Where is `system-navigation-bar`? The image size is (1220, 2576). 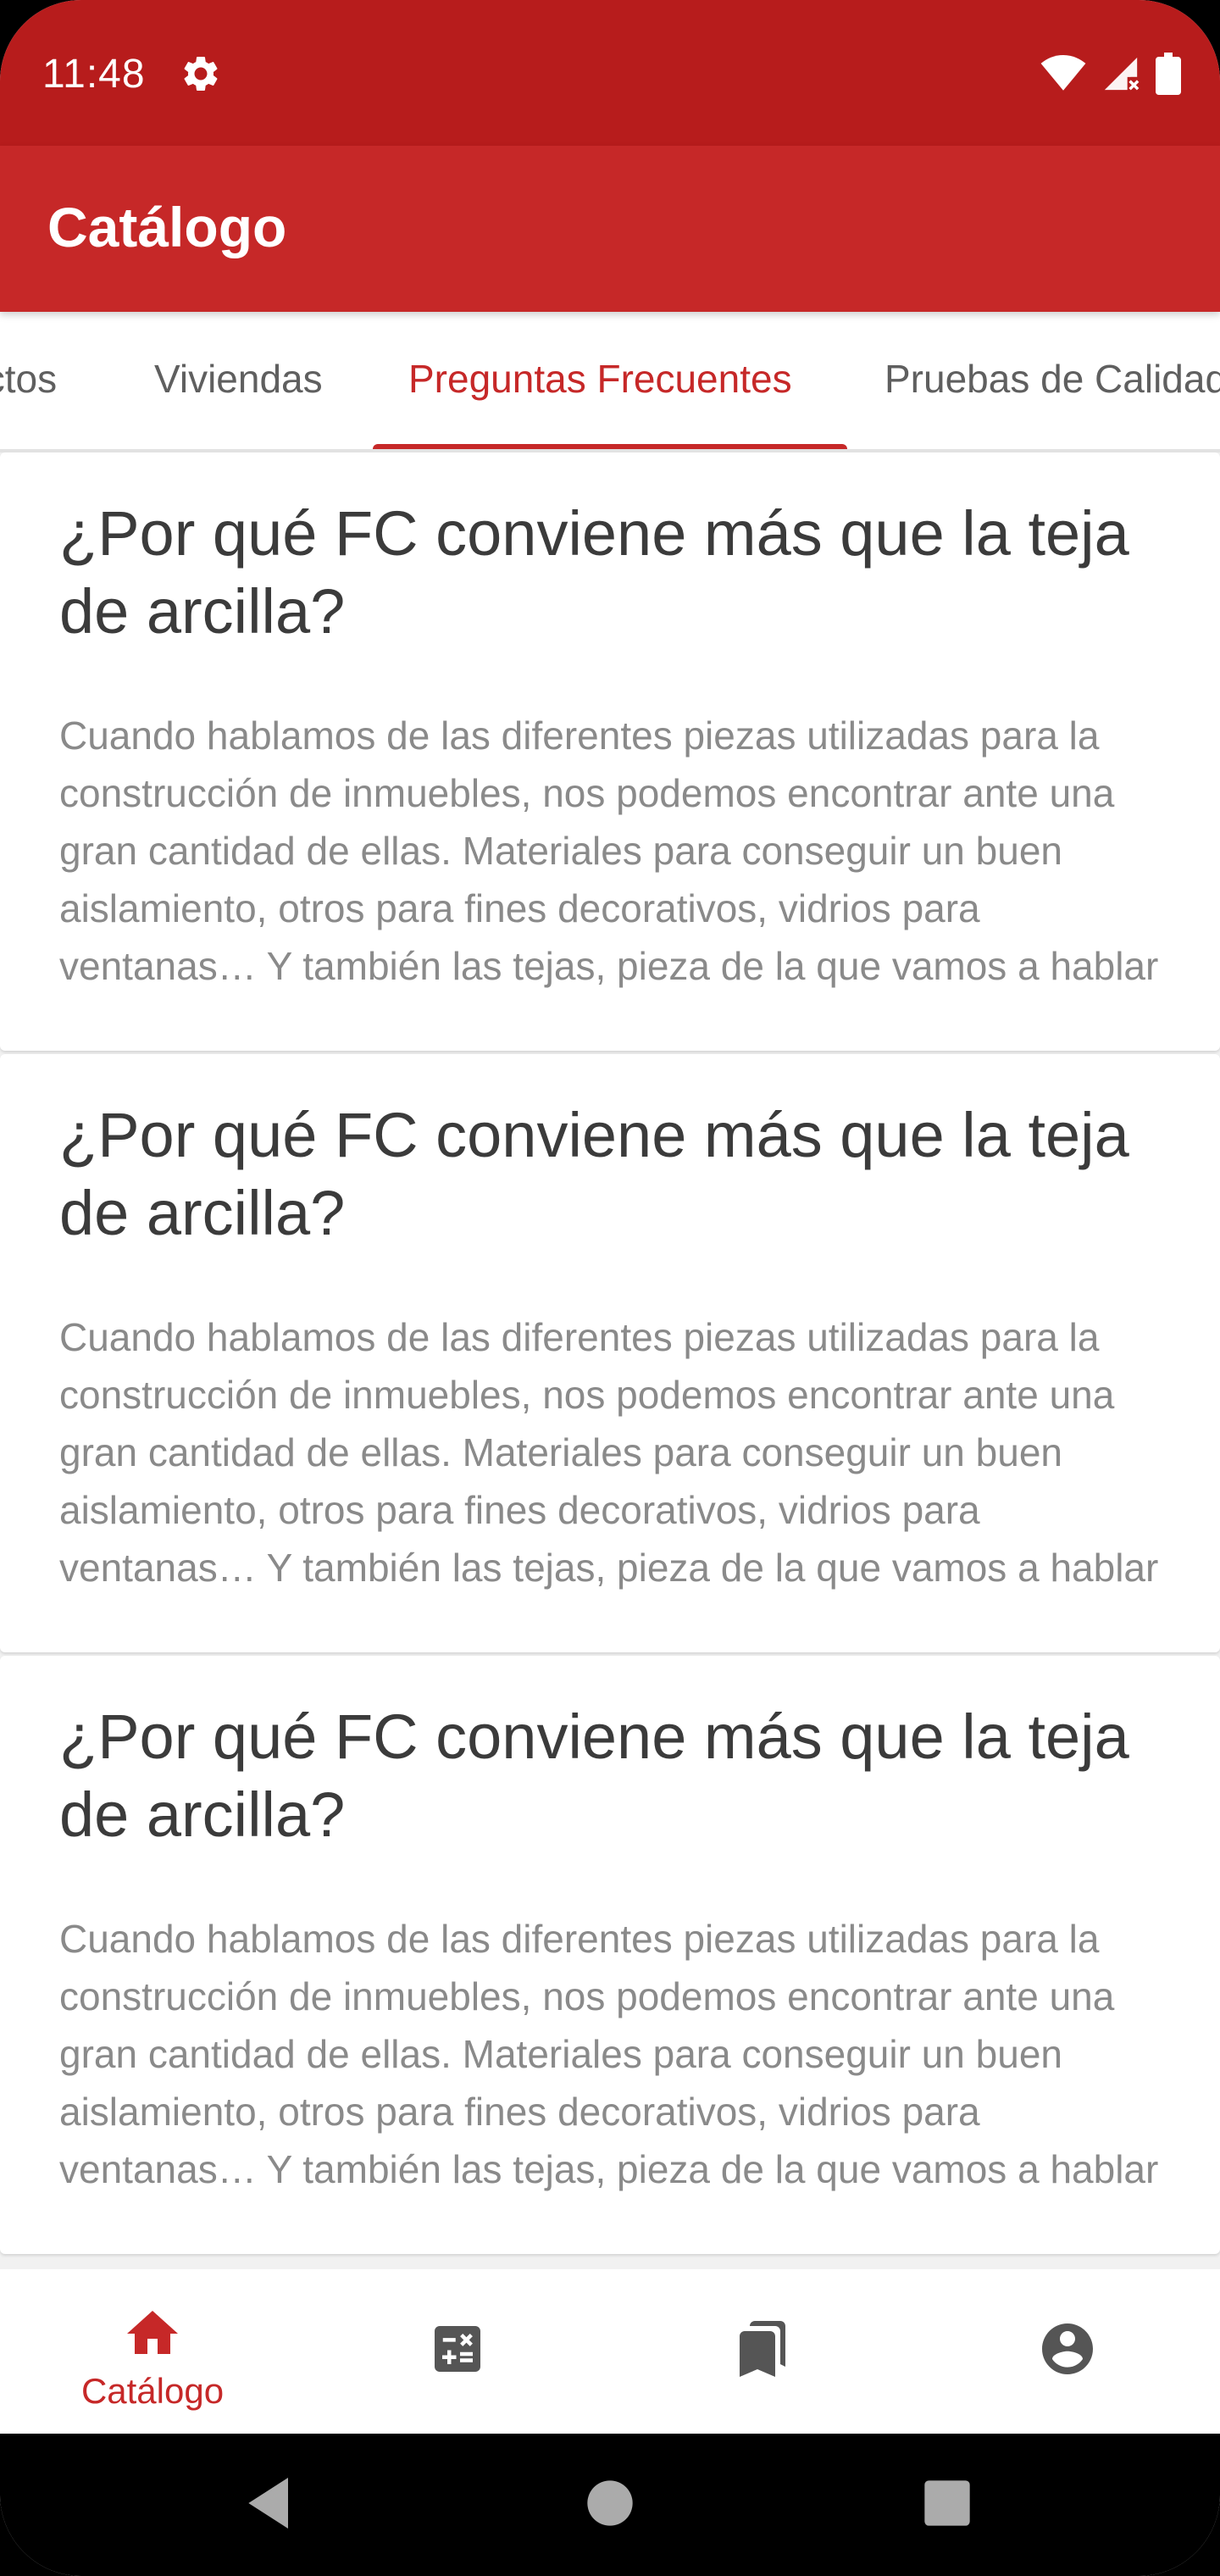
system-navigation-bar is located at coordinates (610, 2505).